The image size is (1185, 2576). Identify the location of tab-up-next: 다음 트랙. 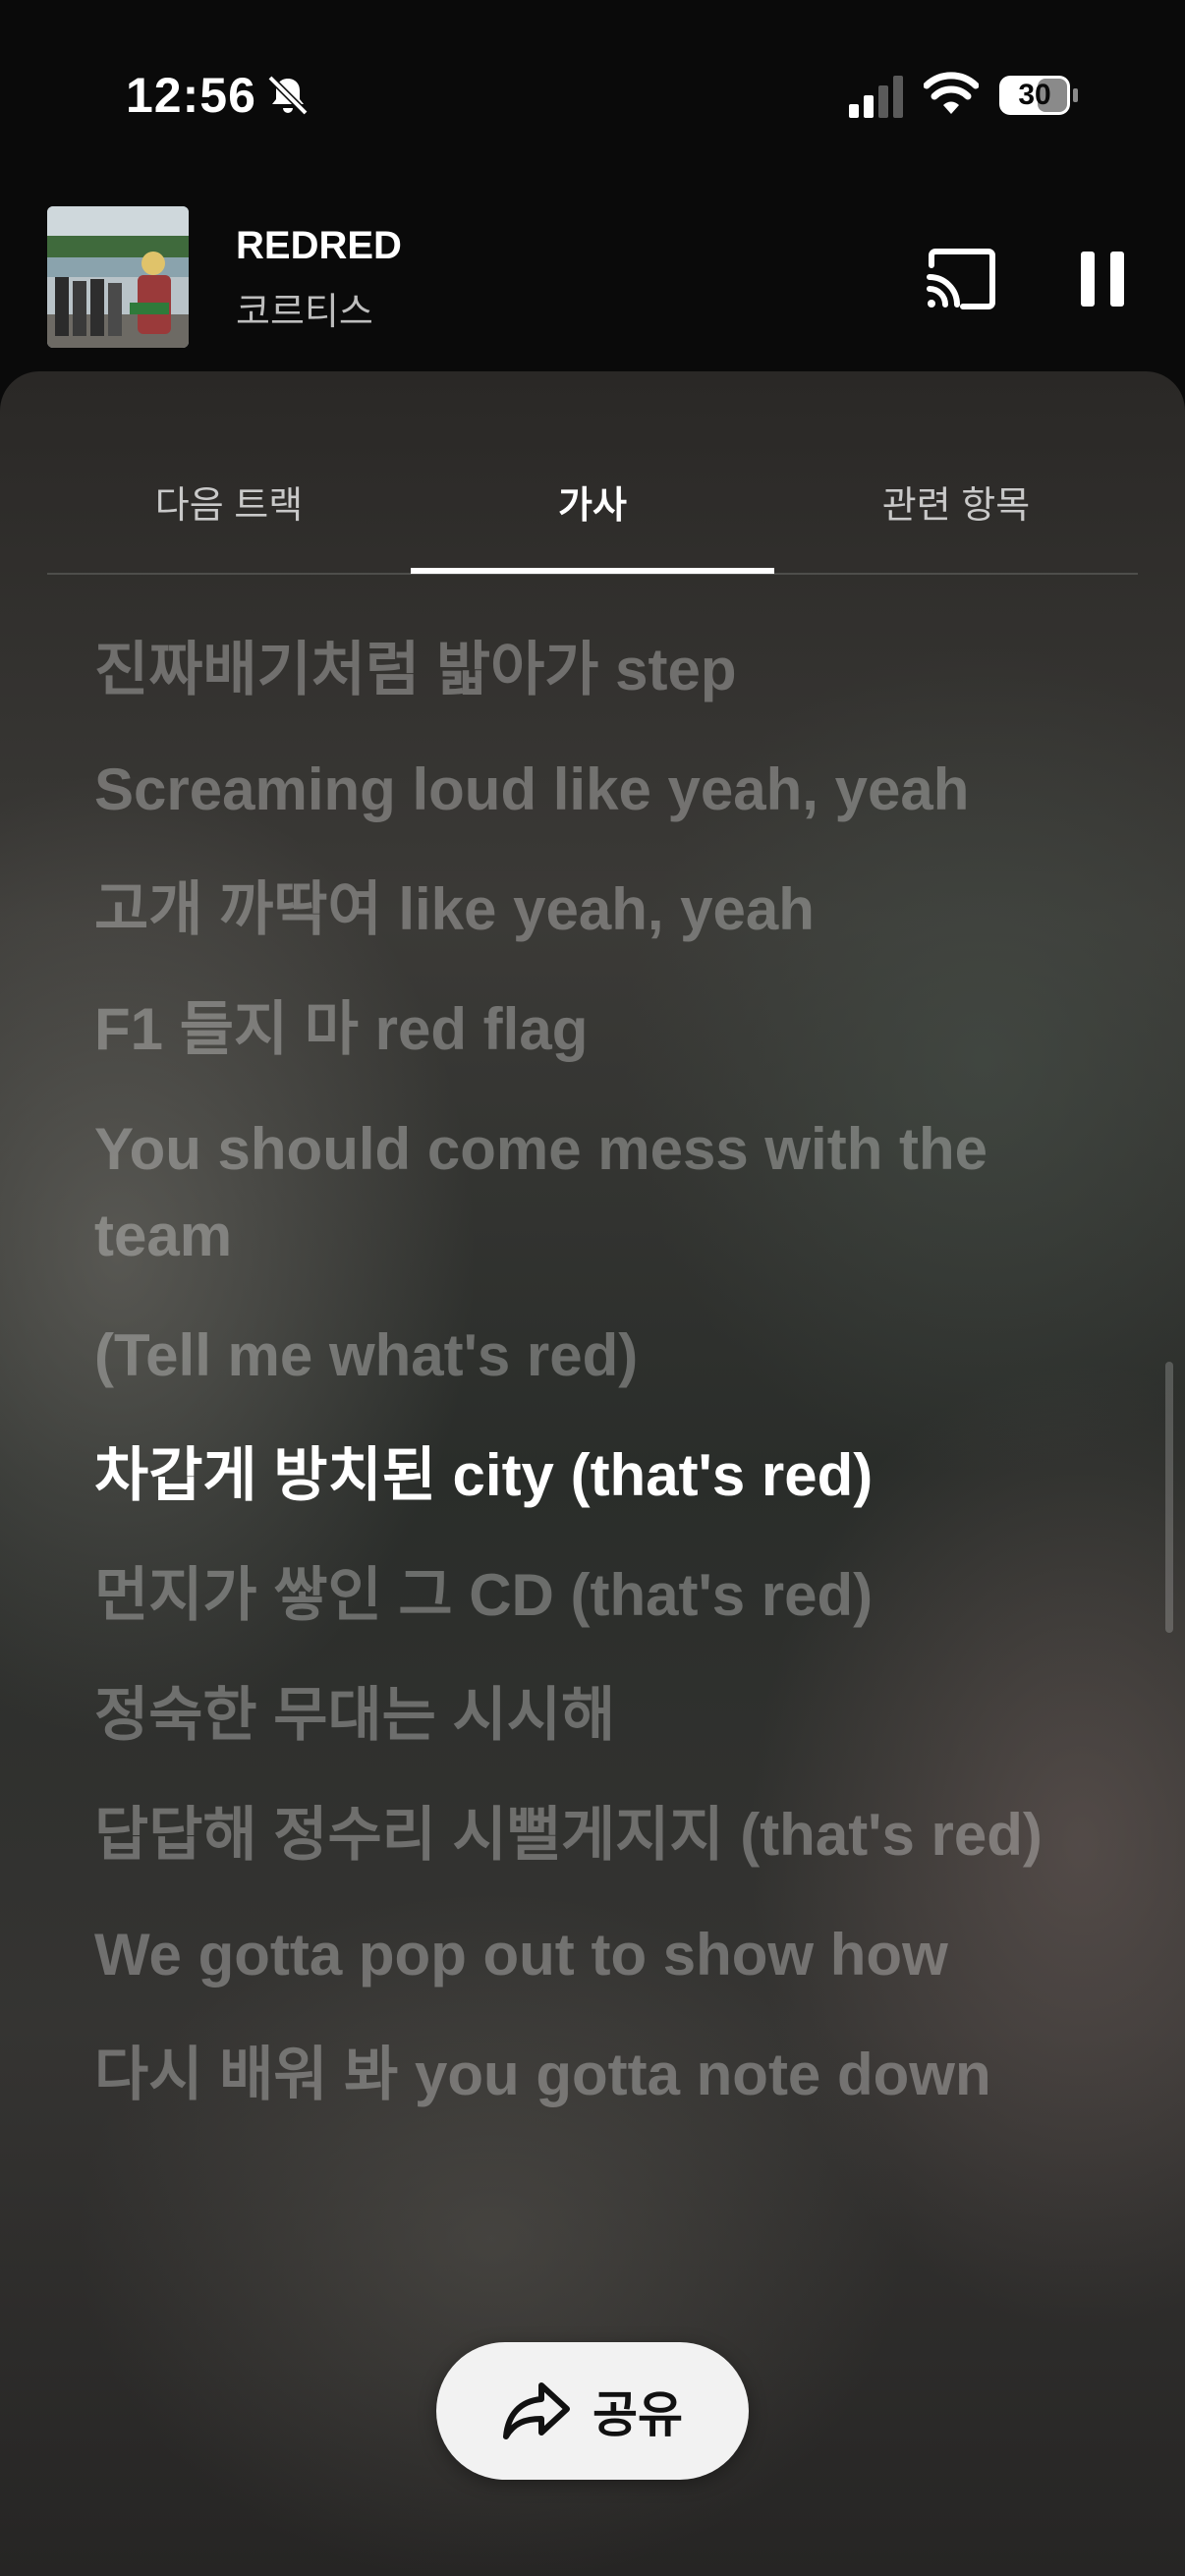
(229, 502).